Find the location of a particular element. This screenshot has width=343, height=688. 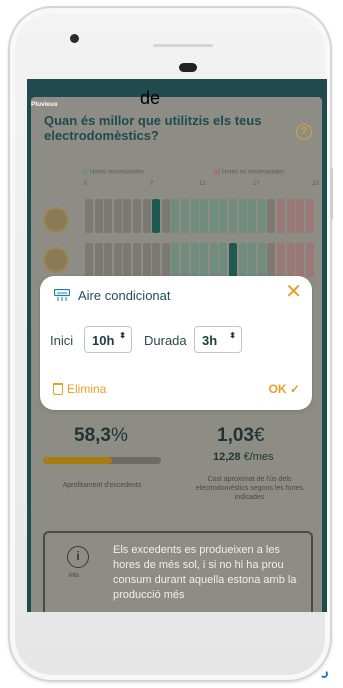

earpiece is located at coordinates (188, 67).